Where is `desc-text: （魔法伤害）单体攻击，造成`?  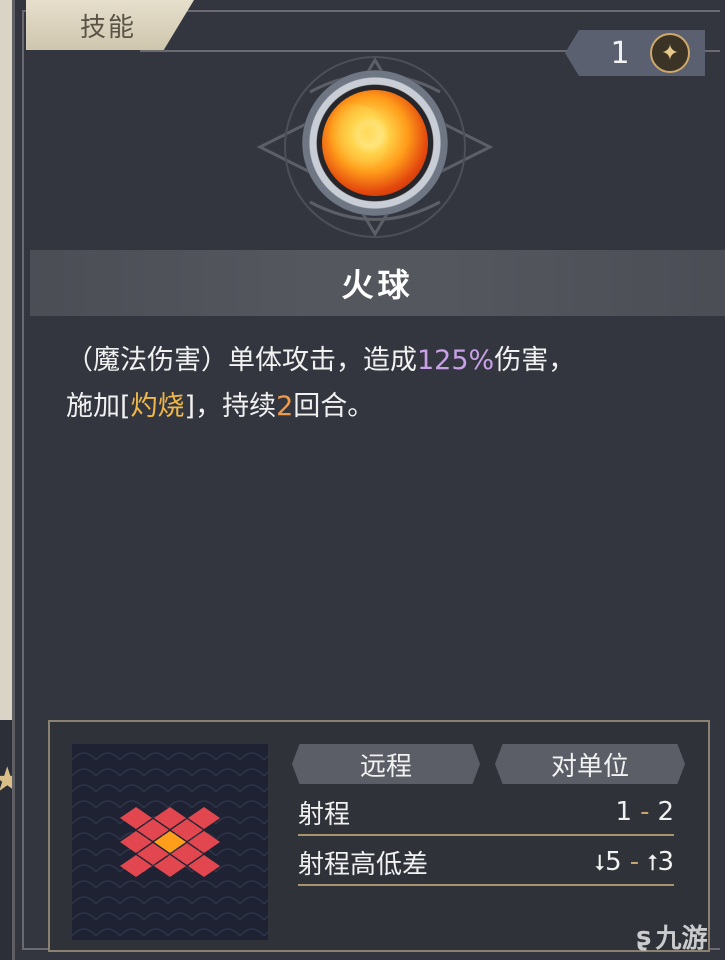
desc-text: （魔法伤害）单体攻击，造成 is located at coordinates (241, 360).